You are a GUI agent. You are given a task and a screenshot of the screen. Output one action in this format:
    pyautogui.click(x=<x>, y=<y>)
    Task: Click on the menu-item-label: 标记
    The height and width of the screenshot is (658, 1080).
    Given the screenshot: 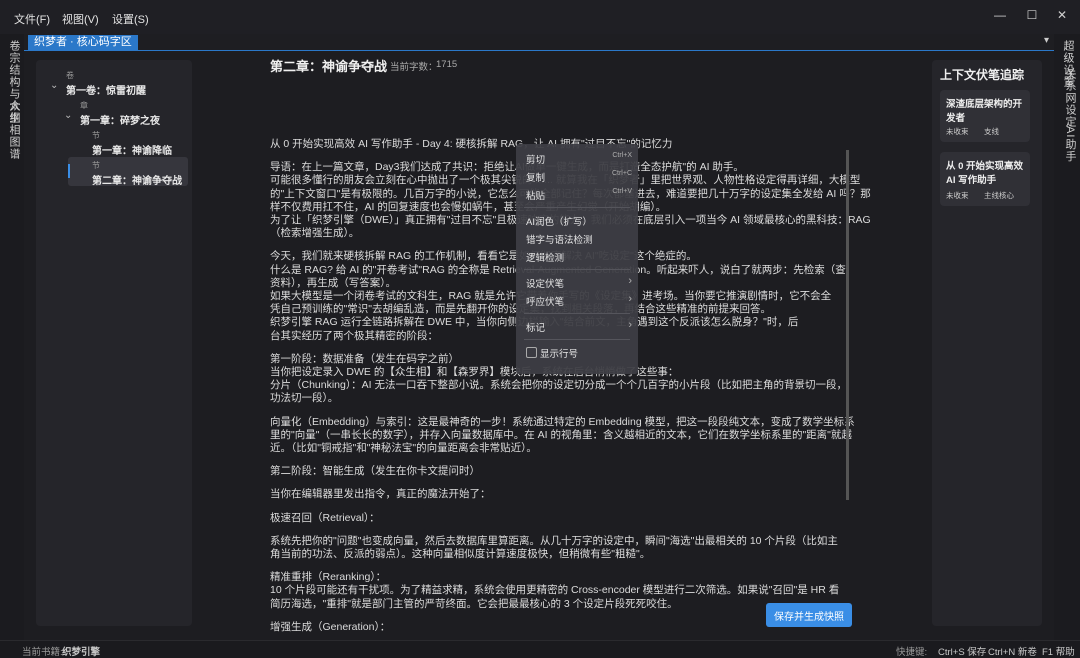 What is the action you would take?
    pyautogui.click(x=536, y=328)
    